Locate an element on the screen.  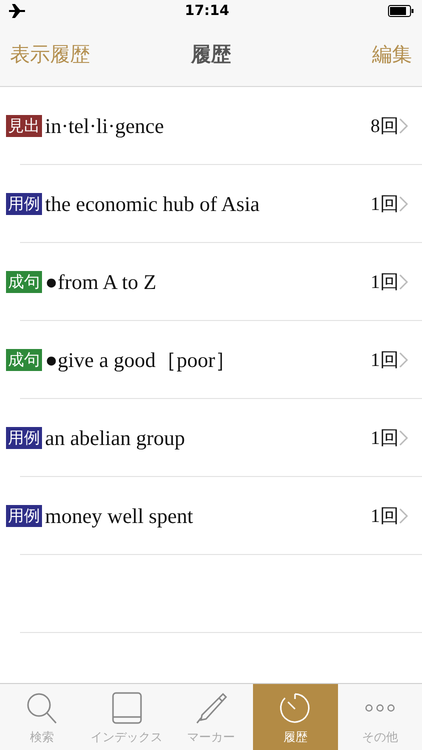
tab: インデックス is located at coordinates (126, 717).